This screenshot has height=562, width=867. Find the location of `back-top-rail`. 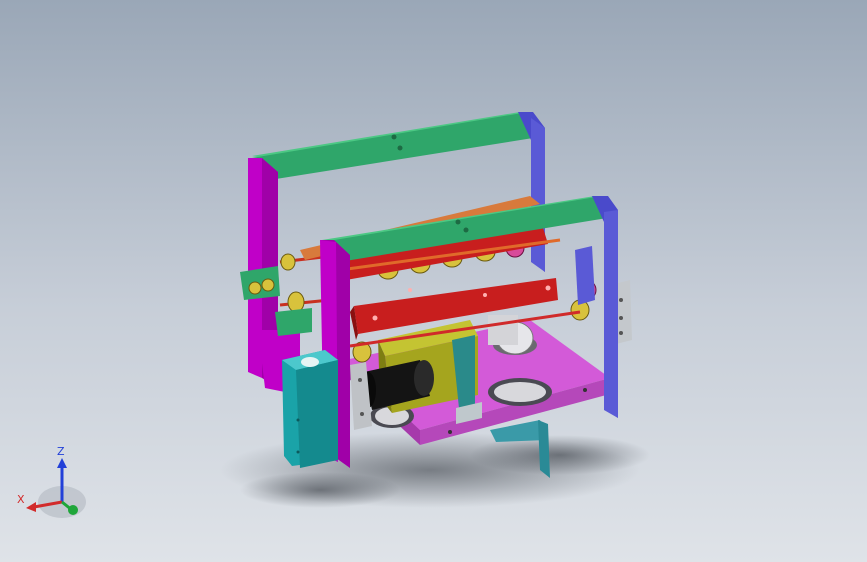

back-top-rail is located at coordinates (392, 147).